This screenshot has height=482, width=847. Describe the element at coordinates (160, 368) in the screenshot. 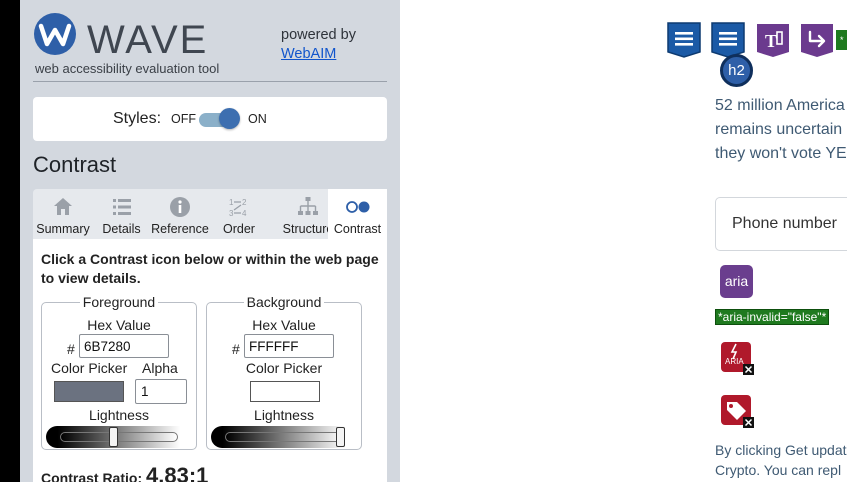

I see `foreground-alpha-label: Alpha` at that location.